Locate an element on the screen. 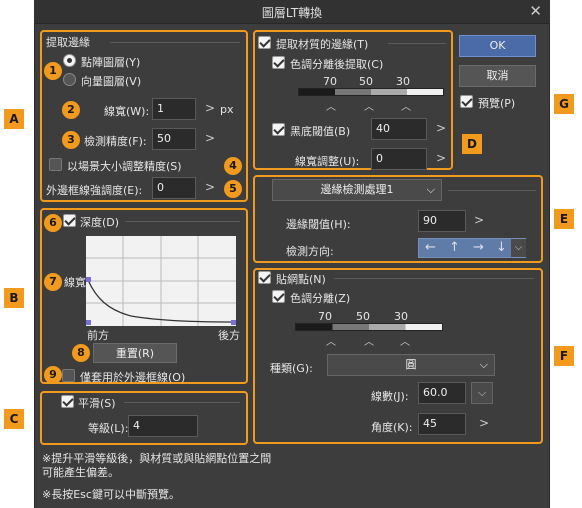 The height and width of the screenshot is (508, 582). texture-posterize-checkbox is located at coordinates (278, 62).